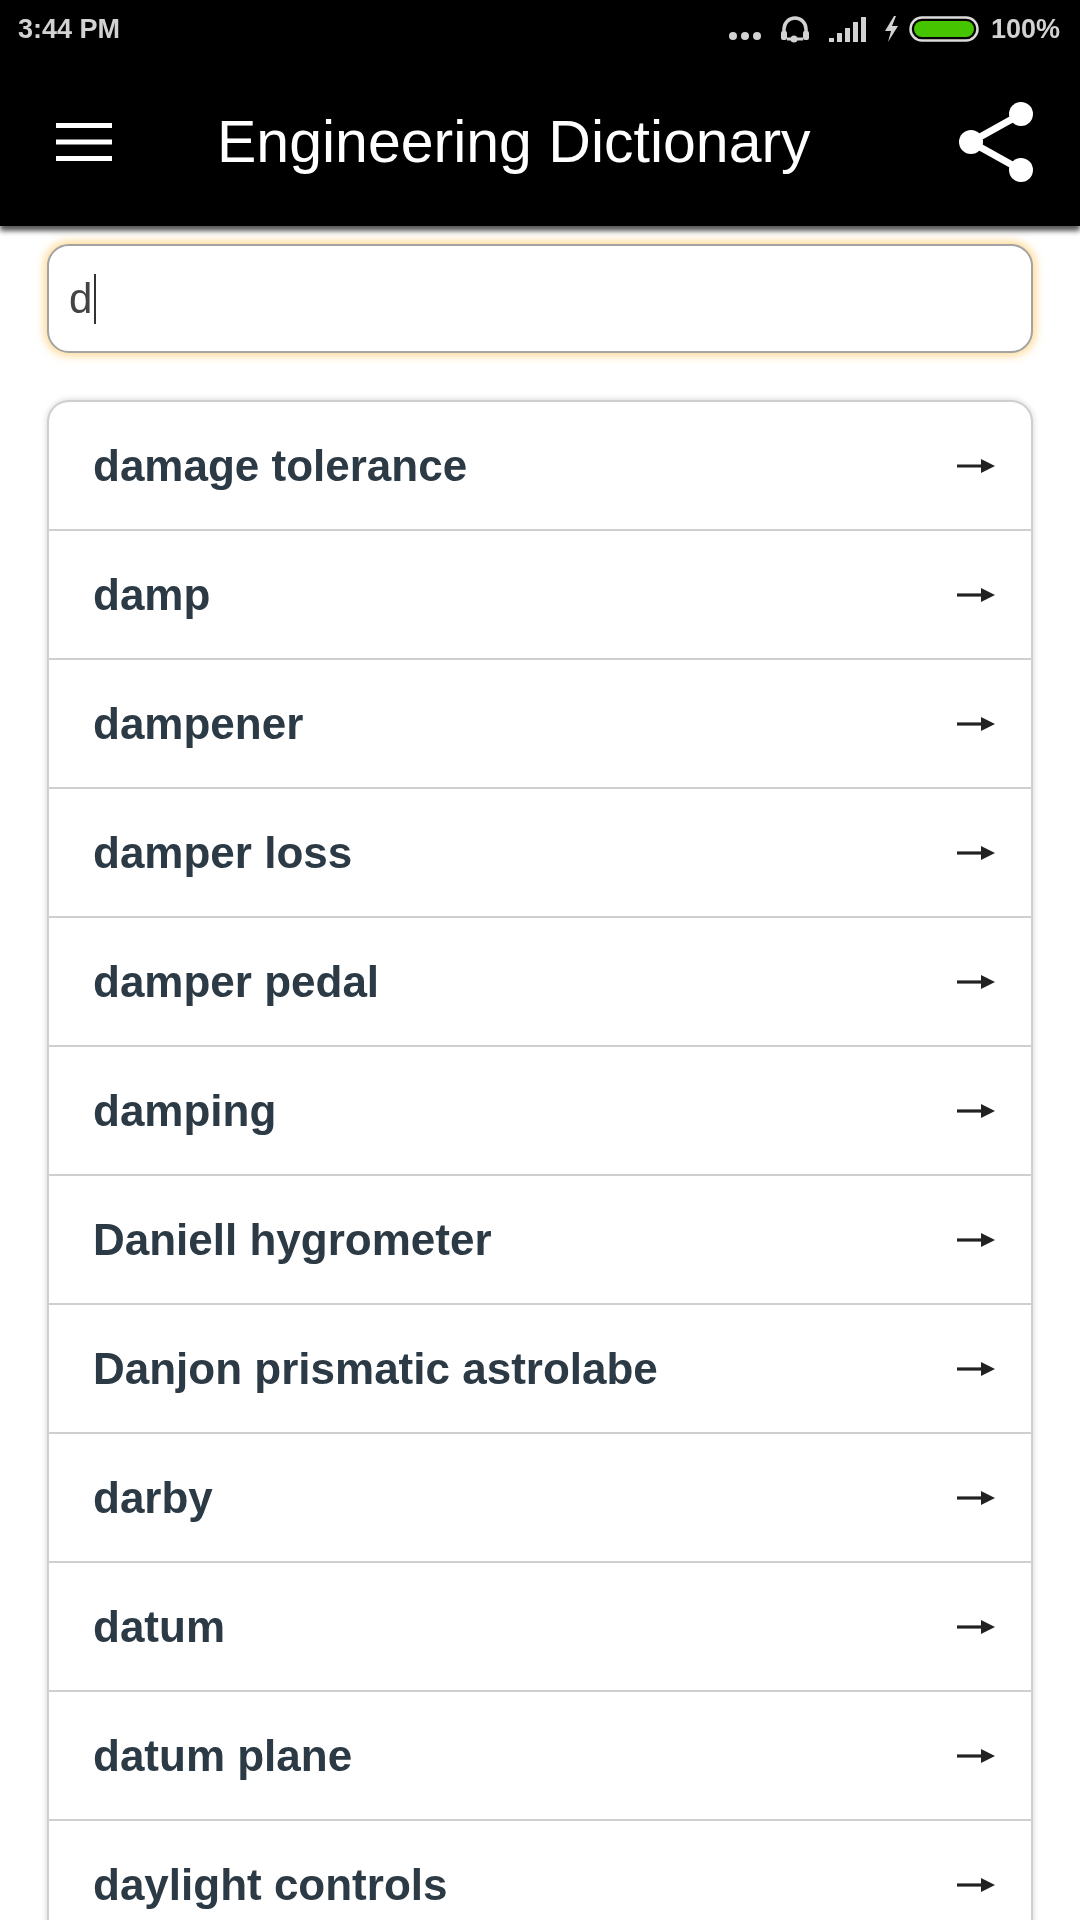 The image size is (1080, 1920). What do you see at coordinates (540, 1111) in the screenshot?
I see `result-item: damping` at bounding box center [540, 1111].